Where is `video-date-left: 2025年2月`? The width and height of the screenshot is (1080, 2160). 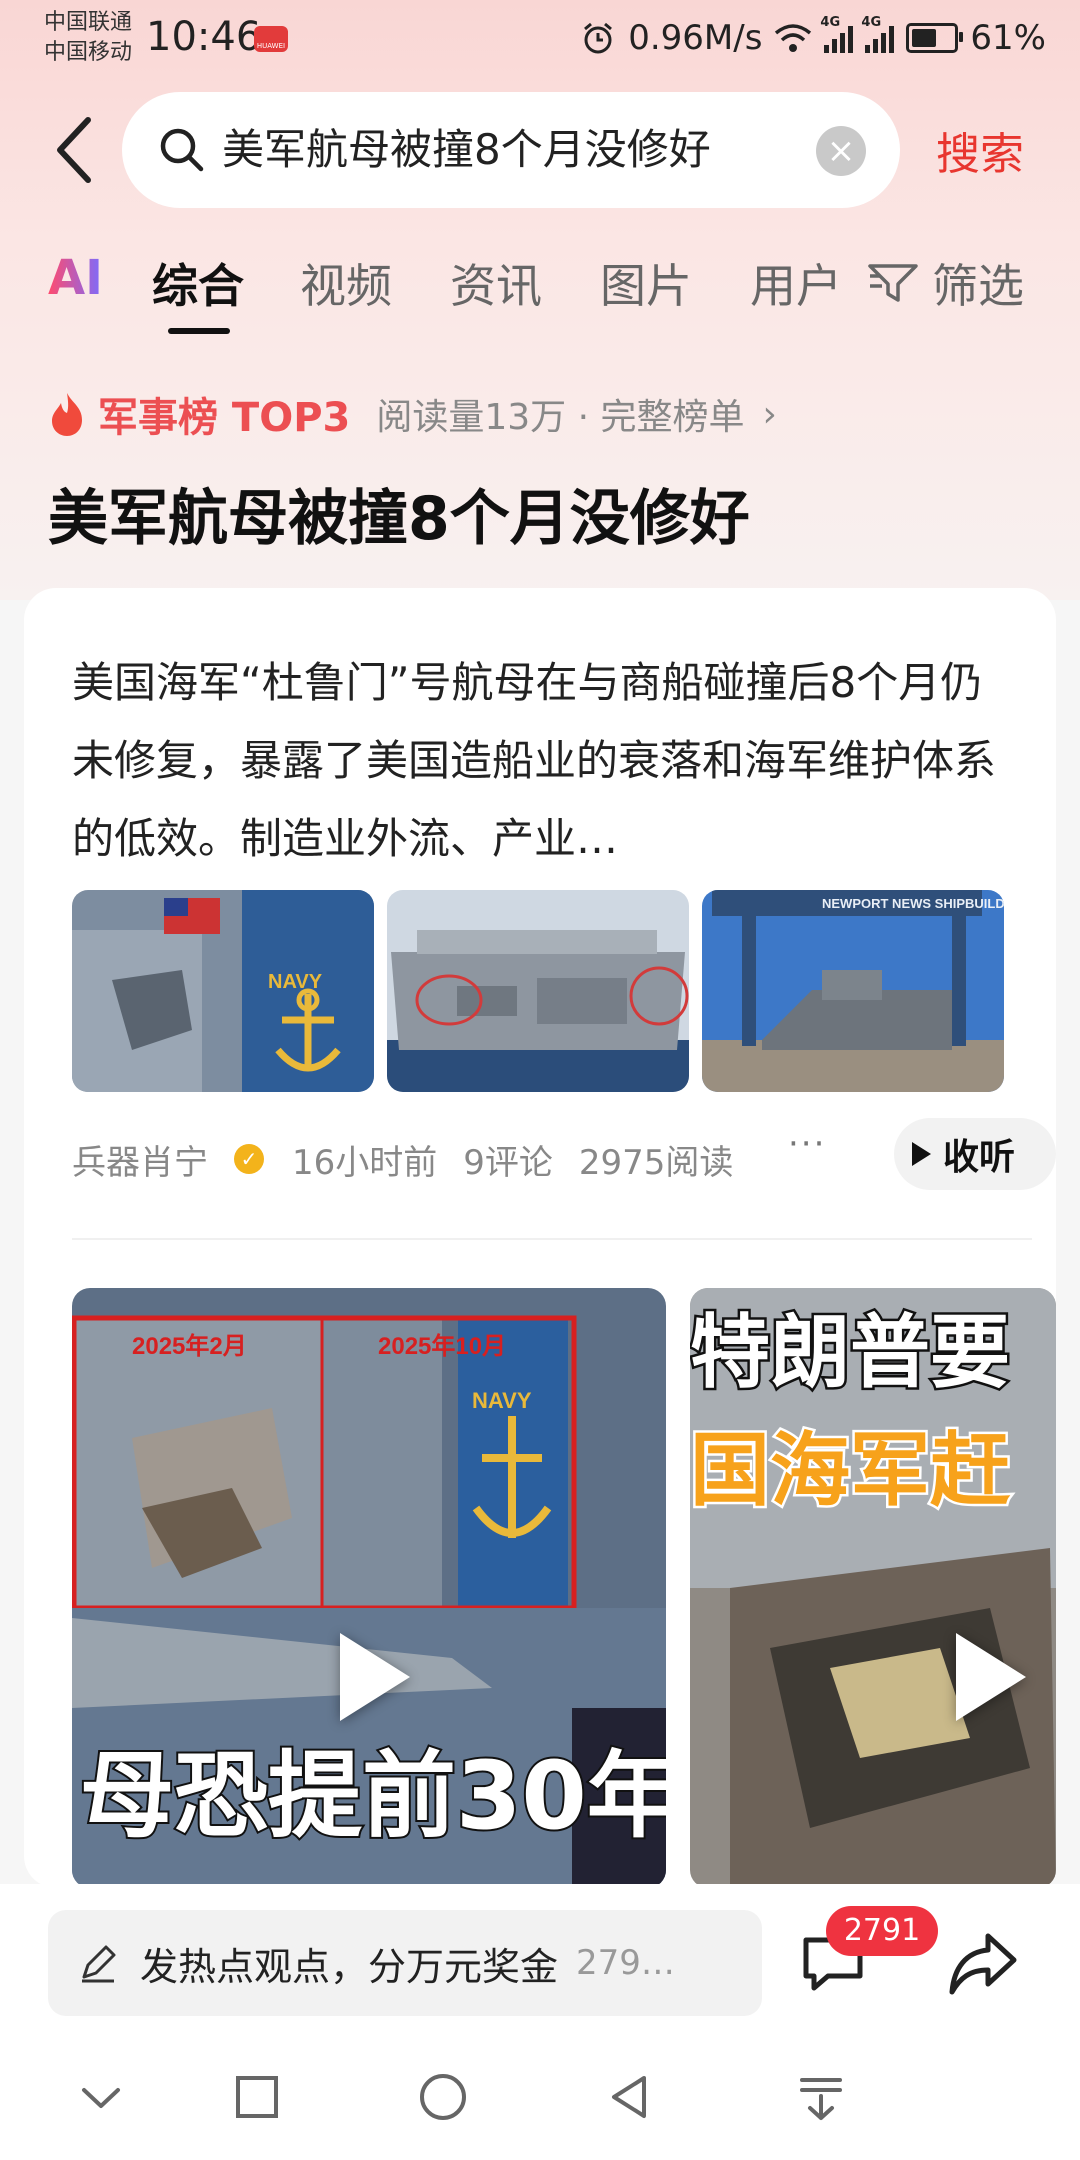
video-date-left: 2025年2月 is located at coordinates (189, 1346).